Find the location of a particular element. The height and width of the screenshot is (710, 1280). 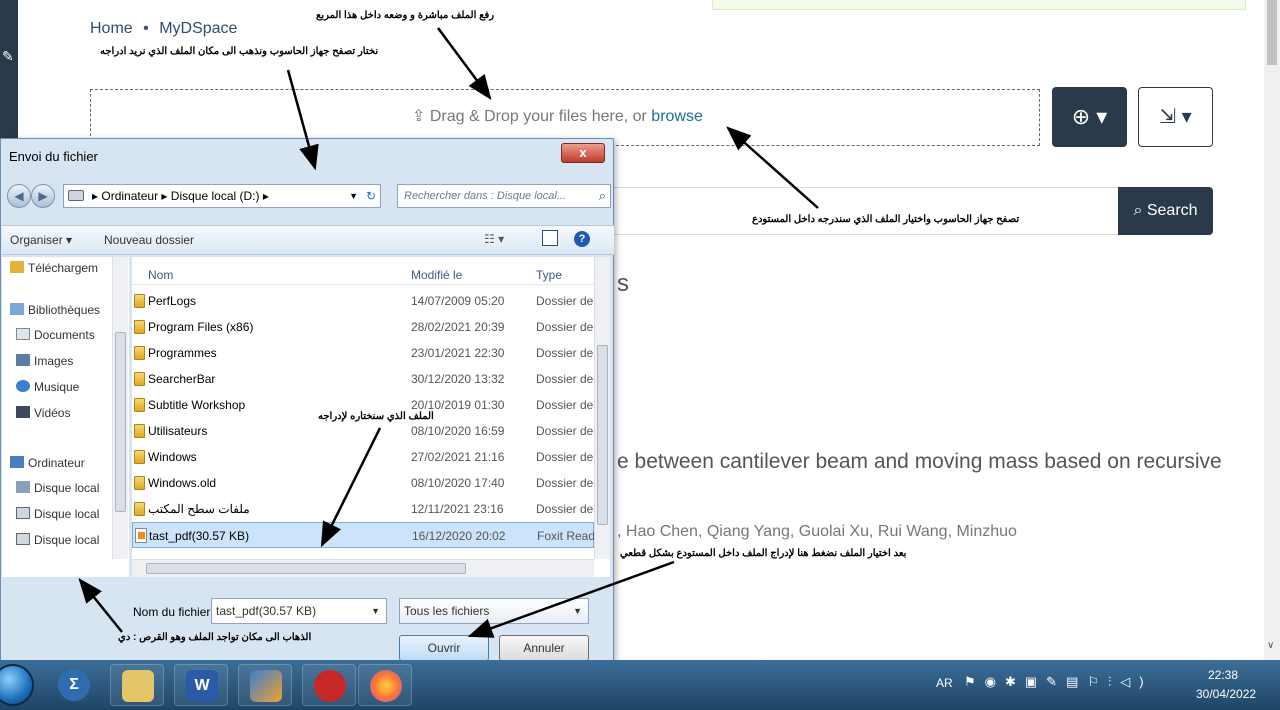

file-list-hscroll-thumb is located at coordinates (306, 568).